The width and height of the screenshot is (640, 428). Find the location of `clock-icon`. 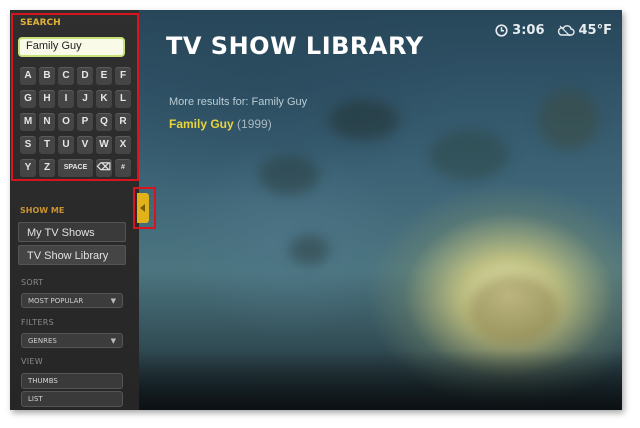

clock-icon is located at coordinates (501, 30).